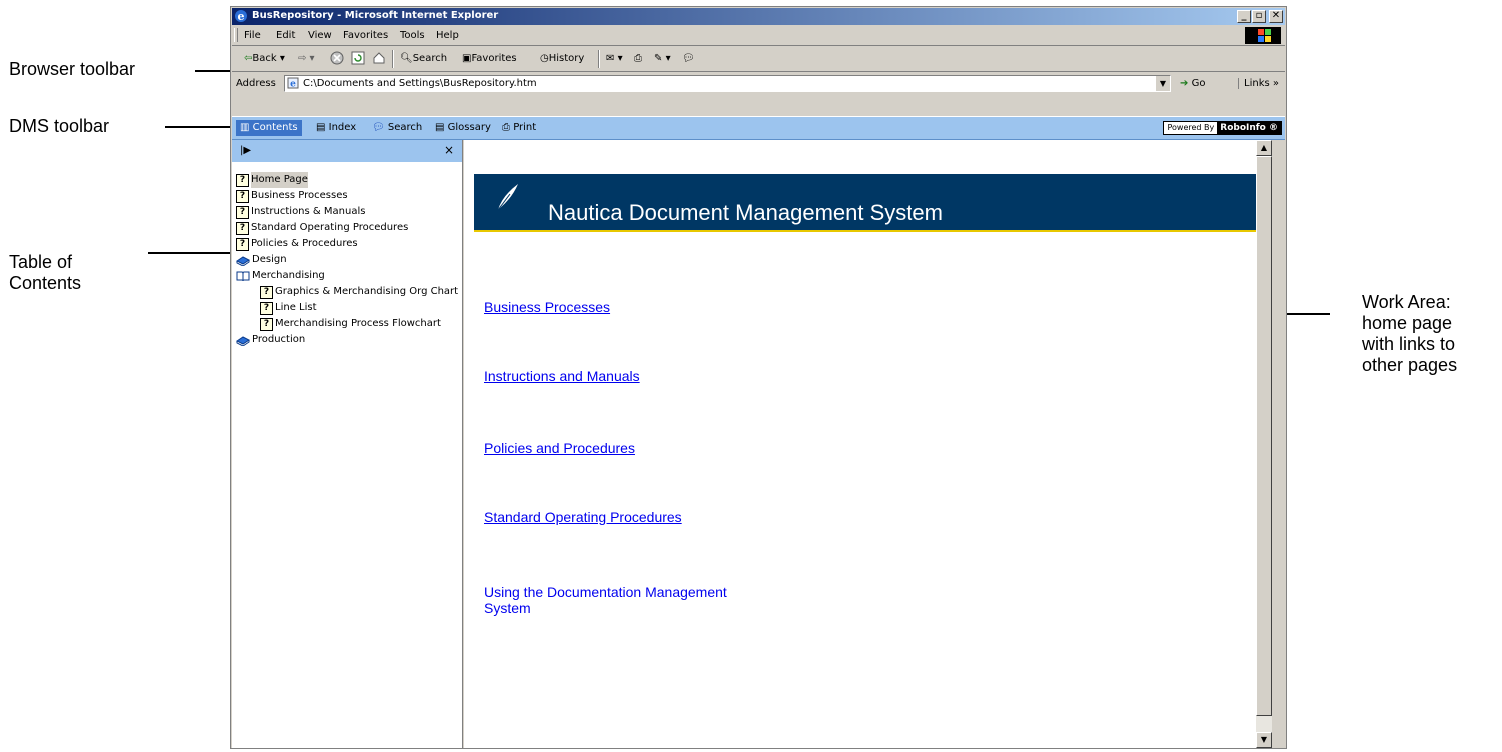 The width and height of the screenshot is (1502, 752). What do you see at coordinates (256, 83) in the screenshot?
I see `address-label: Address` at bounding box center [256, 83].